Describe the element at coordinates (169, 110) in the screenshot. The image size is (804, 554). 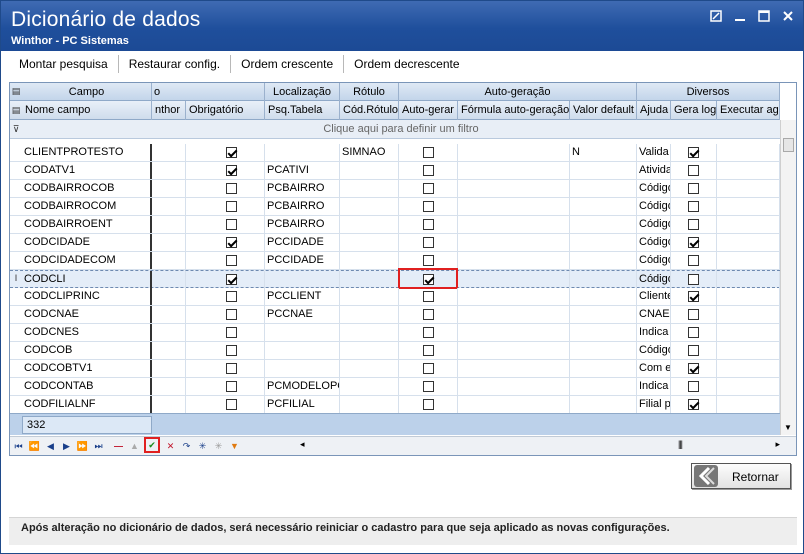
I see `col-winthor: nthor` at that location.